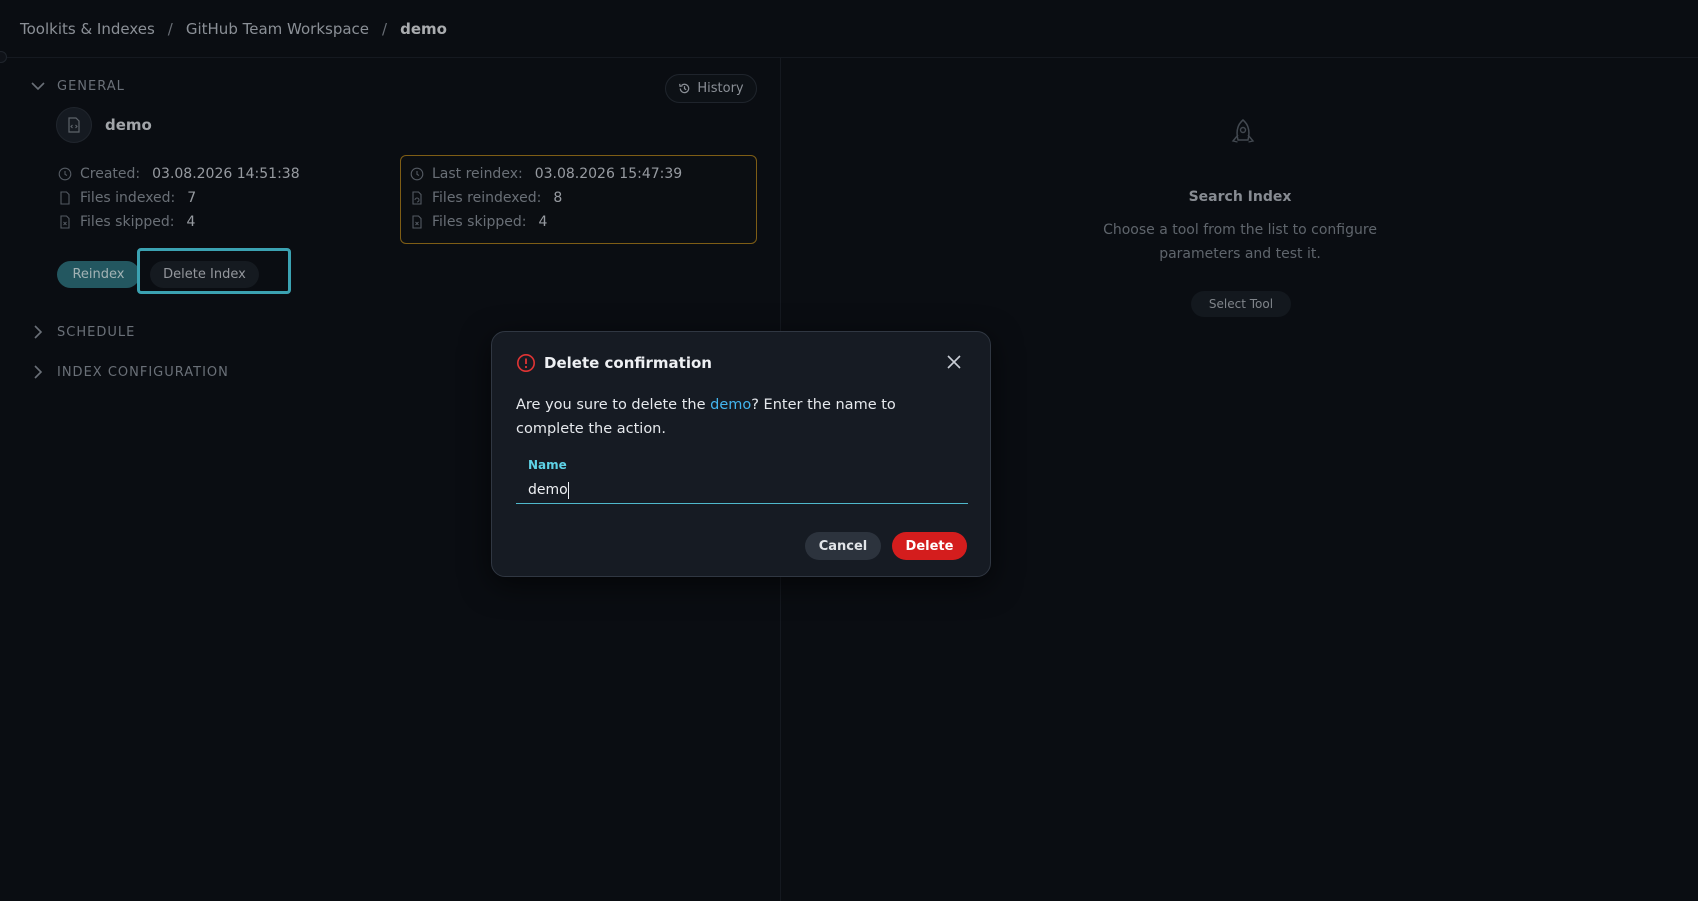 This screenshot has height=901, width=1698. What do you see at coordinates (929, 546) in the screenshot?
I see `delete-button: Delete` at bounding box center [929, 546].